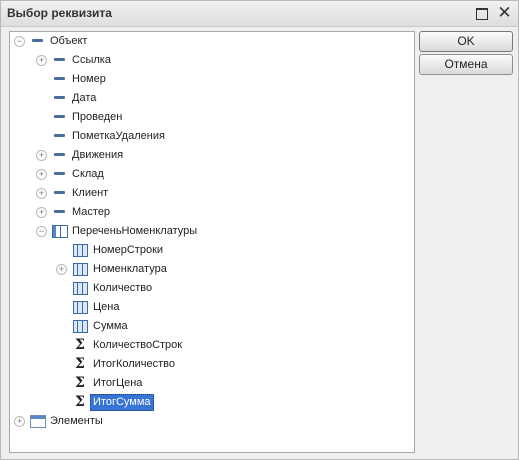 The width and height of the screenshot is (519, 460). What do you see at coordinates (106, 307) in the screenshot?
I see `tree-node-label: Цена` at bounding box center [106, 307].